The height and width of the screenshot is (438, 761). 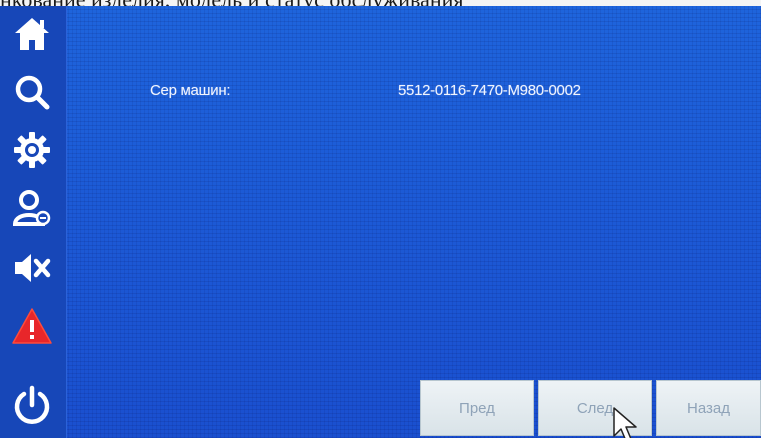 I want to click on search-button, so click(x=32, y=92).